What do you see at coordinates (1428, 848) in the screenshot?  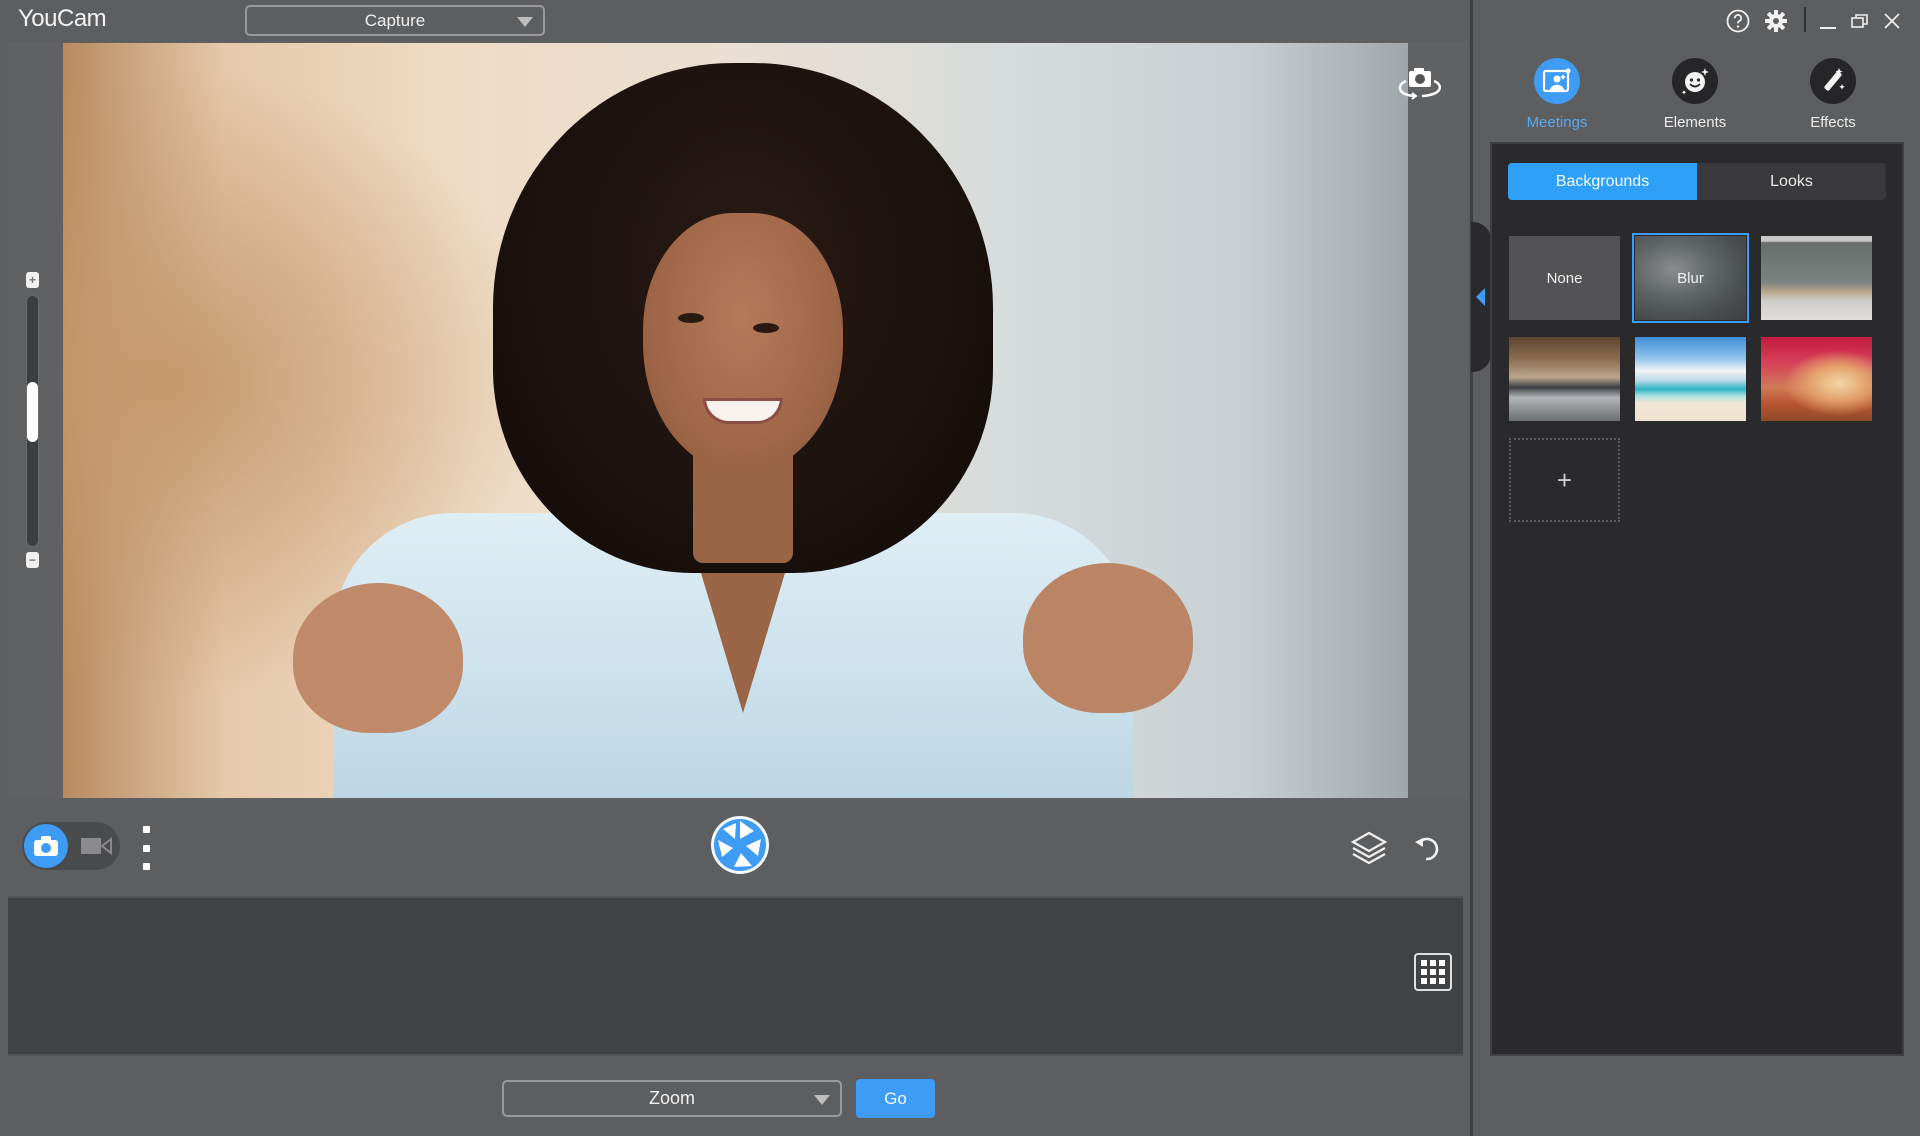 I see `undo-icon` at bounding box center [1428, 848].